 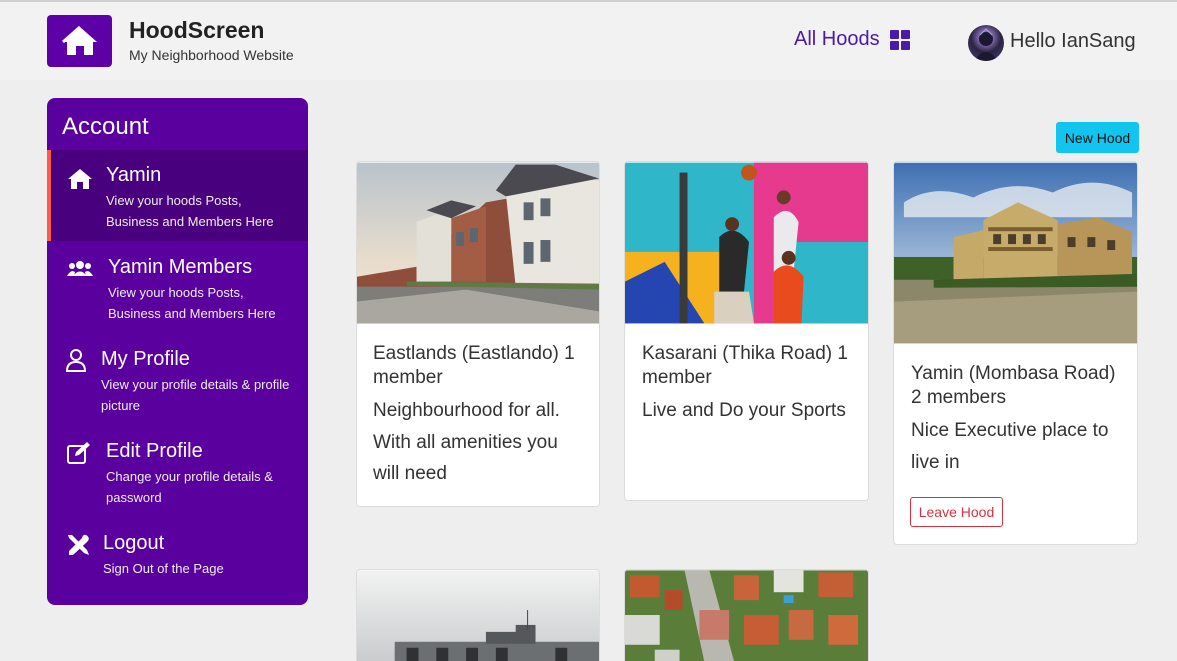 What do you see at coordinates (744, 410) in the screenshot?
I see `hood-card-description: Live and Do your Sports` at bounding box center [744, 410].